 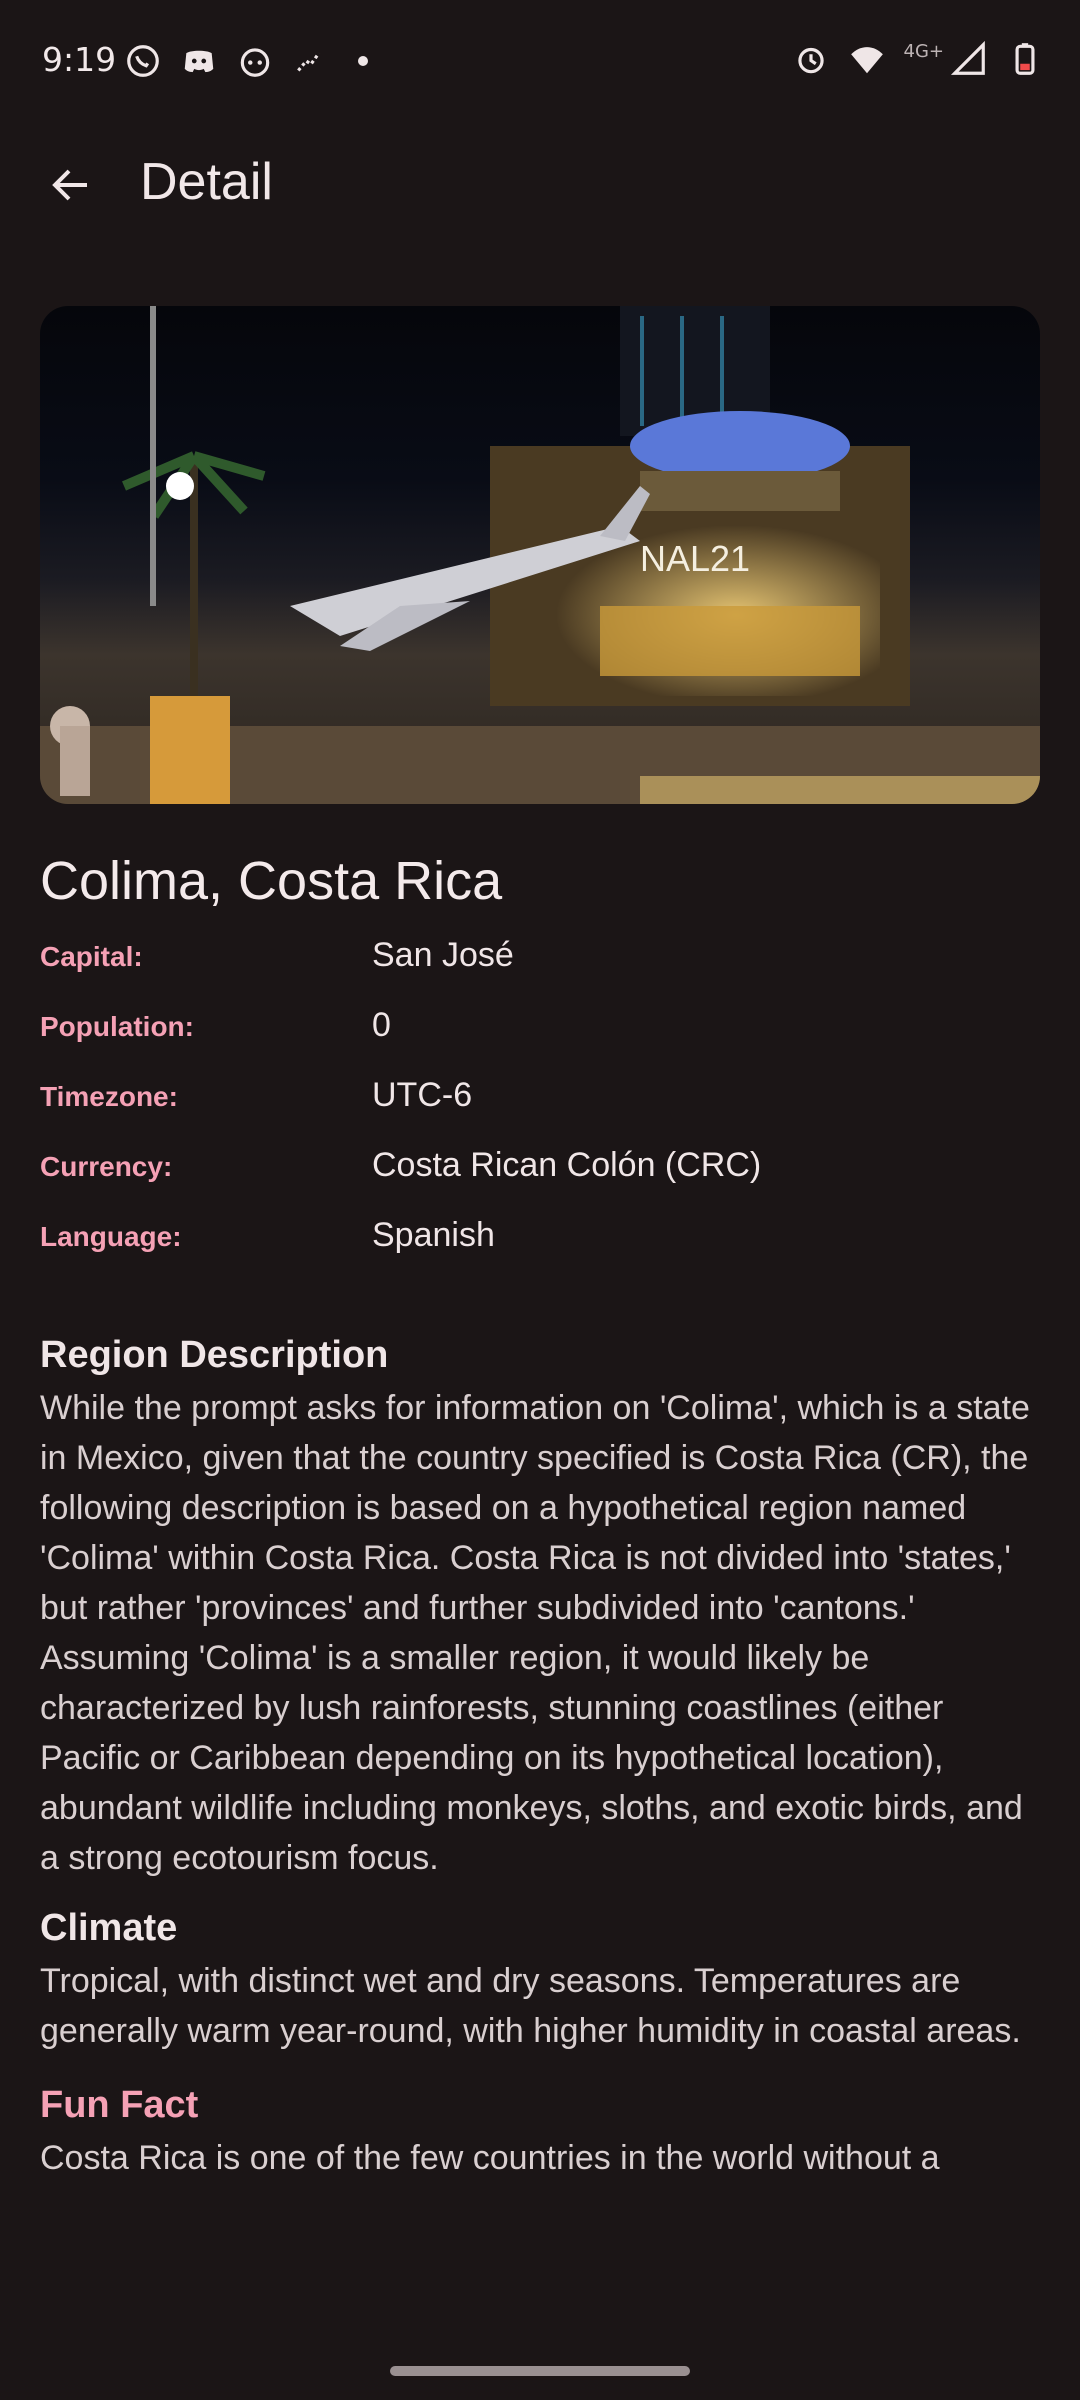 What do you see at coordinates (363, 61) in the screenshot?
I see `more-notifications-dot` at bounding box center [363, 61].